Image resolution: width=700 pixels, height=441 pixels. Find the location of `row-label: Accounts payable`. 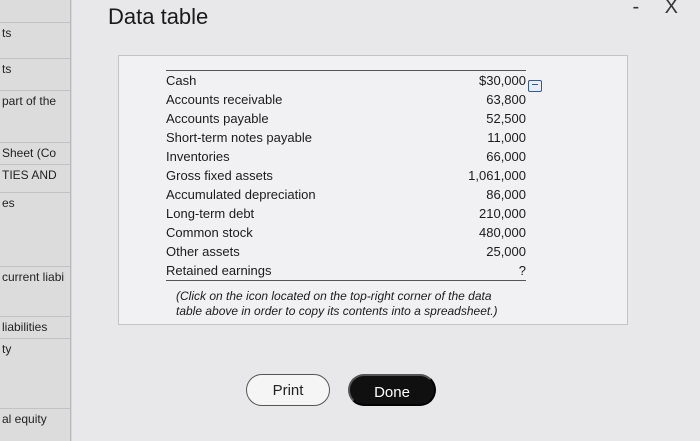

row-label: Accounts payable is located at coordinates (217, 118).